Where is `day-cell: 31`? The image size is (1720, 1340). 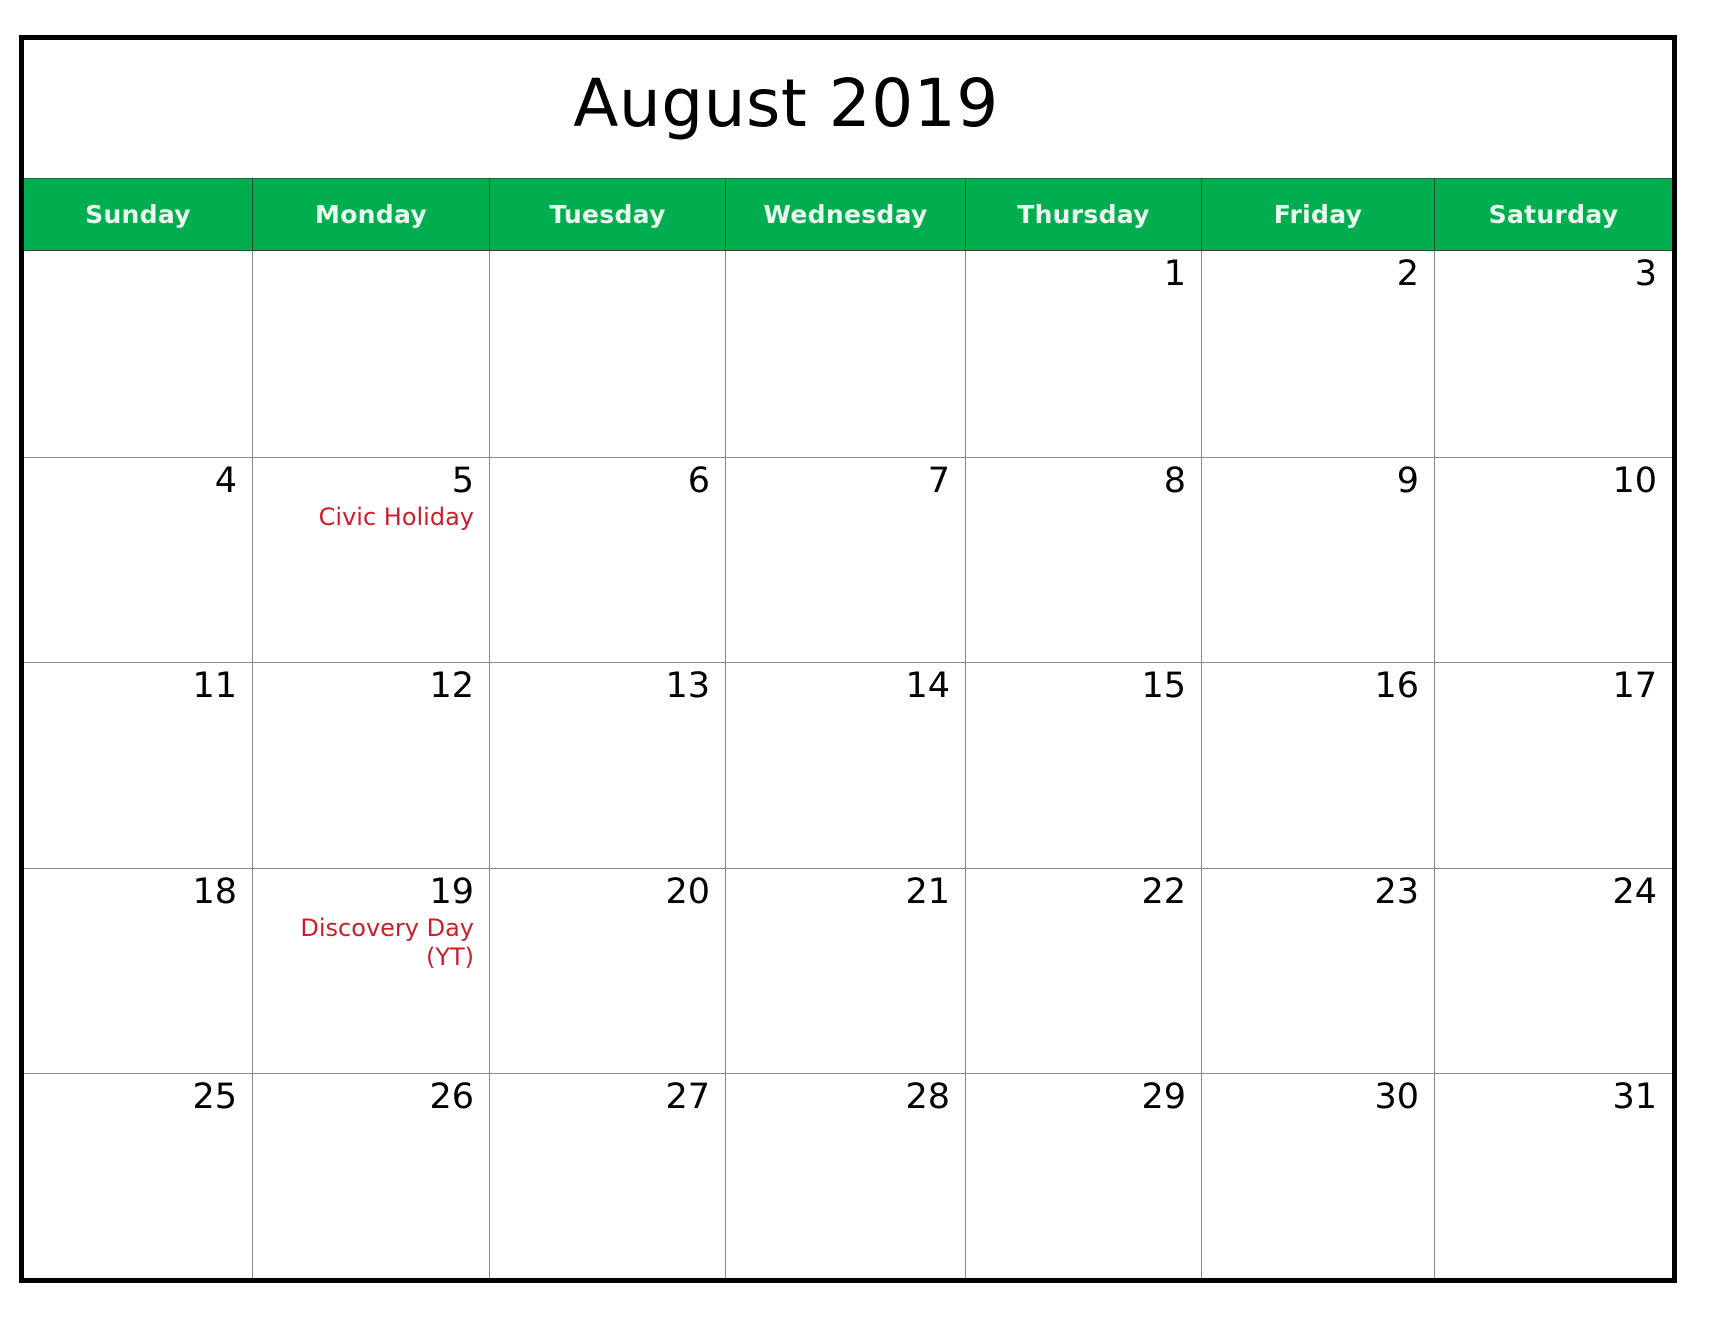
day-cell: 31 is located at coordinates (1553, 1175).